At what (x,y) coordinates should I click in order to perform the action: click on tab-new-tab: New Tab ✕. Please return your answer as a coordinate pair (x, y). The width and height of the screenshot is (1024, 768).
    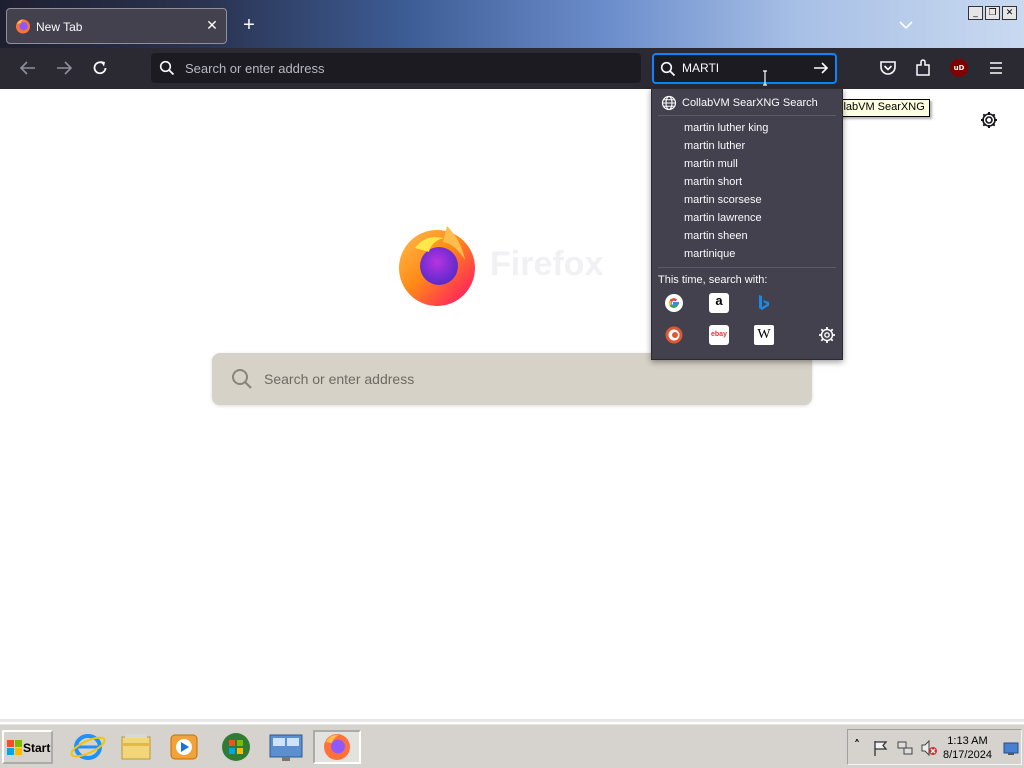
    Looking at the image, I should click on (116, 26).